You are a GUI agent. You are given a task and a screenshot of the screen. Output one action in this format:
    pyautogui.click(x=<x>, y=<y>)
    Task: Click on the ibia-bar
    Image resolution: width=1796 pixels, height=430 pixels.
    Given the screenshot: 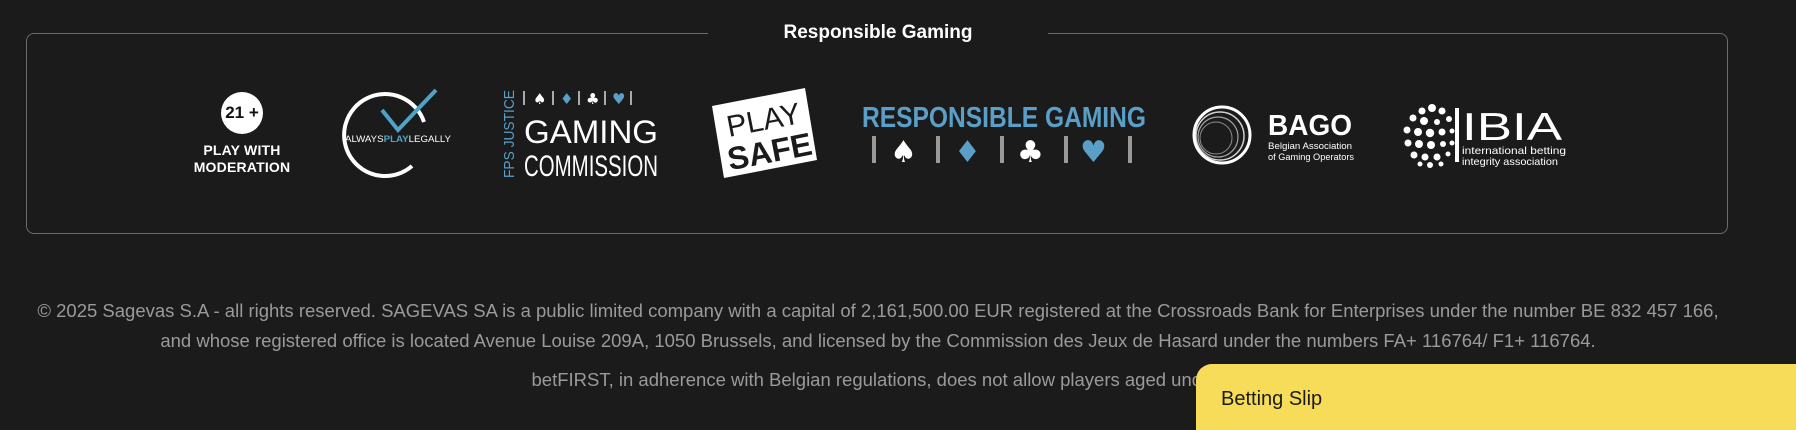 What is the action you would take?
    pyautogui.click(x=1457, y=135)
    